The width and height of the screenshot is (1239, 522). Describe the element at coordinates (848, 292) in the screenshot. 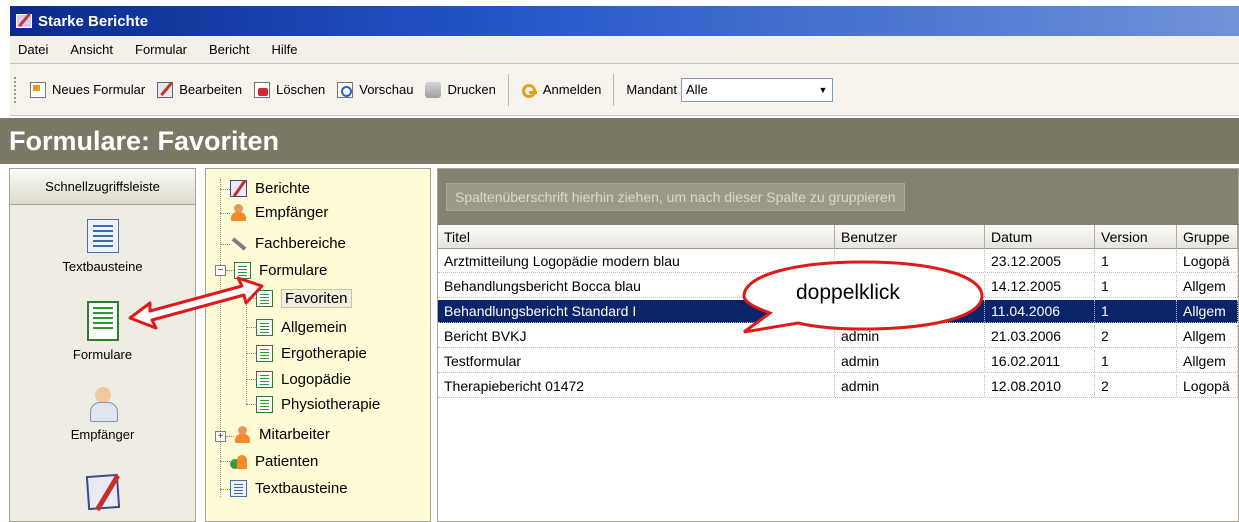

I see `callout-text: doppelklick` at that location.